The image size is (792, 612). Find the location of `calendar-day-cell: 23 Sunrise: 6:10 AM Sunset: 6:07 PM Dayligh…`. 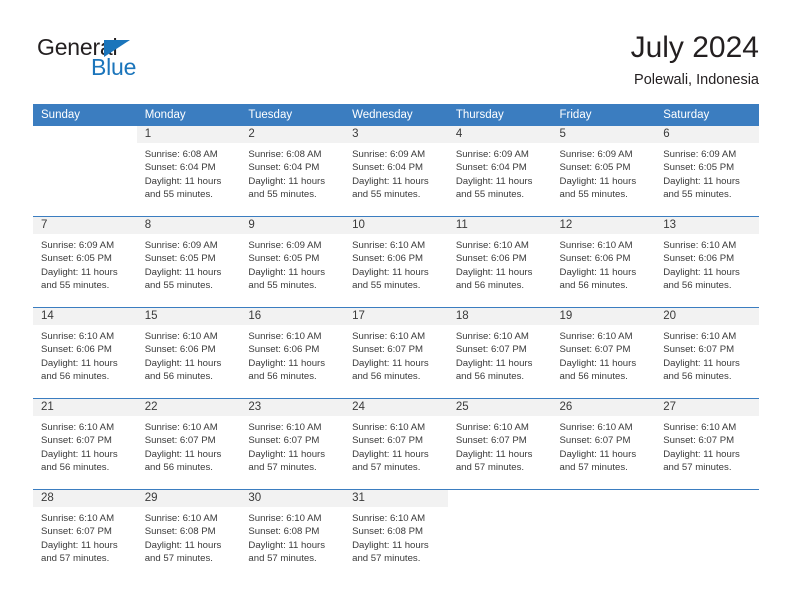

calendar-day-cell: 23 Sunrise: 6:10 AM Sunset: 6:07 PM Dayligh… is located at coordinates (292, 444).